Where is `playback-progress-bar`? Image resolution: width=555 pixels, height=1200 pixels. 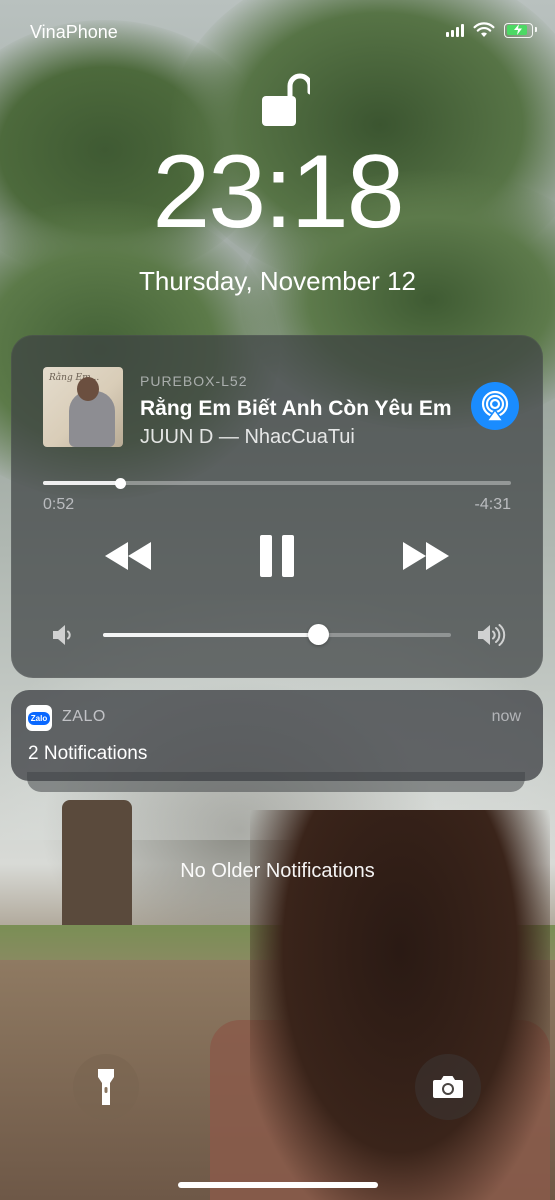 playback-progress-bar is located at coordinates (277, 483).